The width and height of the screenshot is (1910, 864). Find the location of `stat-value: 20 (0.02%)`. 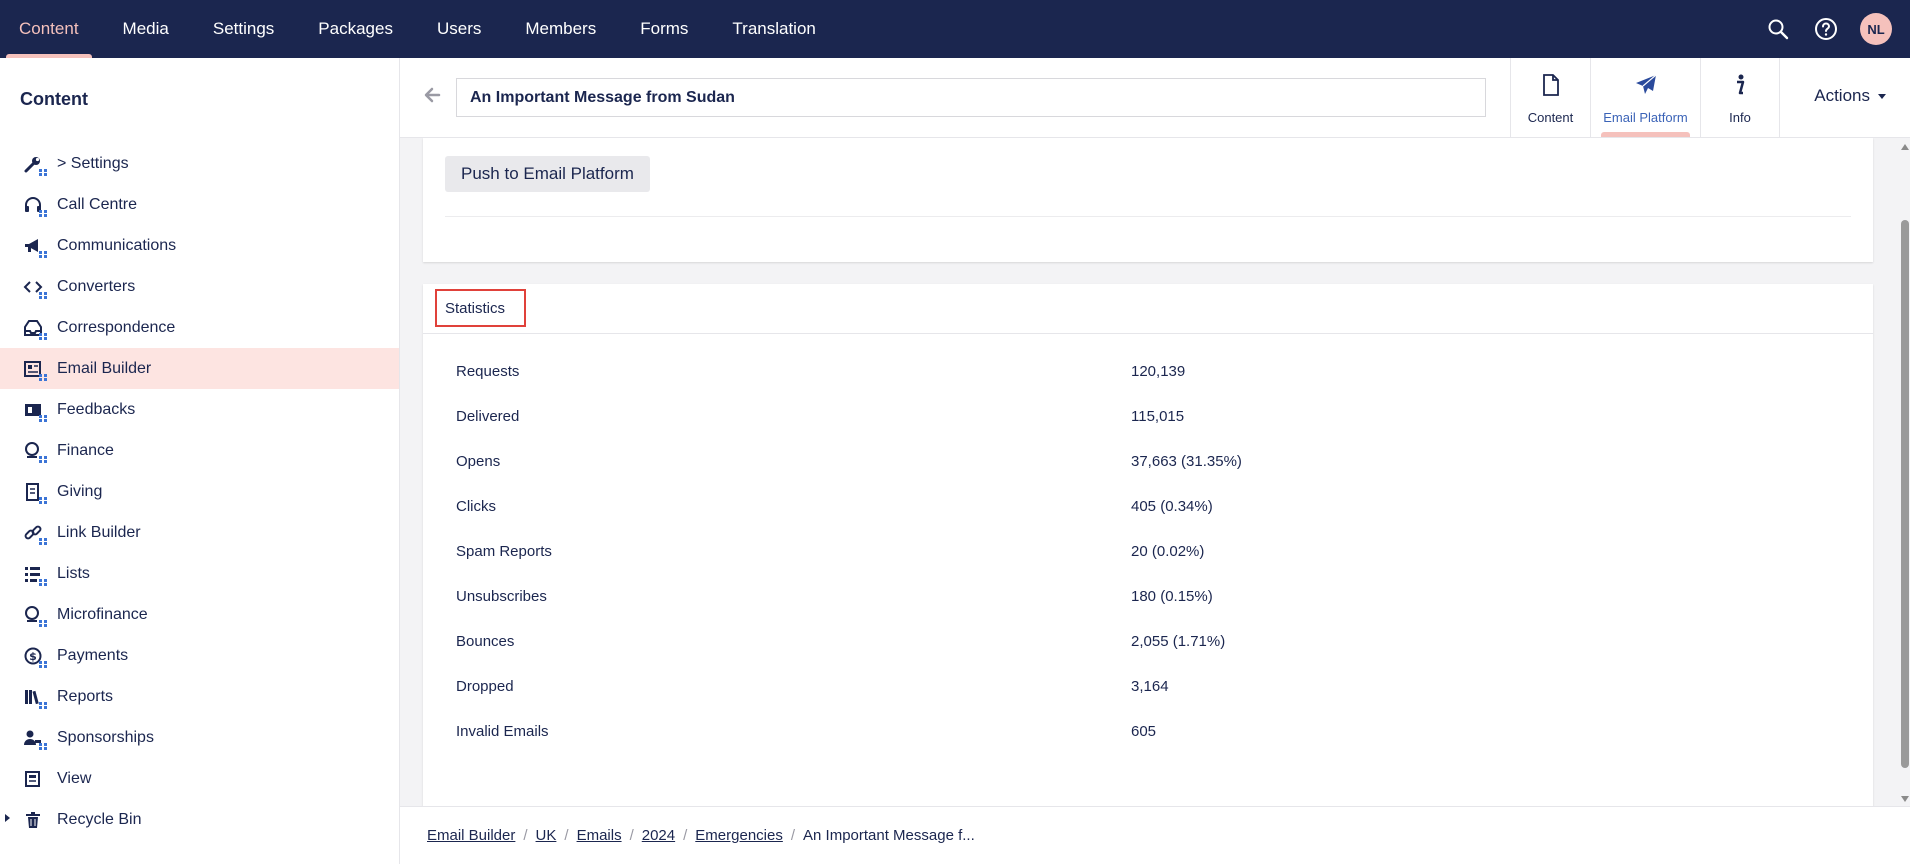

stat-value: 20 (0.02%) is located at coordinates (1168, 551).